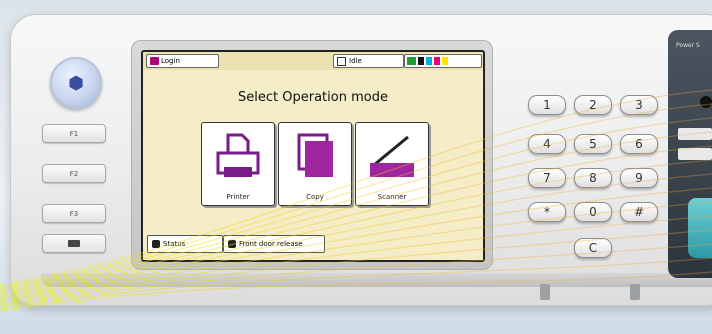 This screenshot has height=334, width=712. I want to click on key-0: 0, so click(593, 212).